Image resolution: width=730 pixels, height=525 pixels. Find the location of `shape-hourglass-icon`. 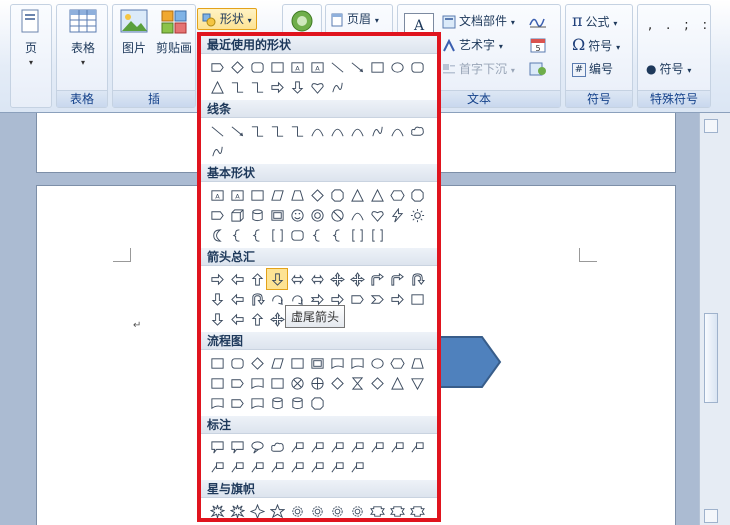

shape-hourglass-icon is located at coordinates (357, 383).